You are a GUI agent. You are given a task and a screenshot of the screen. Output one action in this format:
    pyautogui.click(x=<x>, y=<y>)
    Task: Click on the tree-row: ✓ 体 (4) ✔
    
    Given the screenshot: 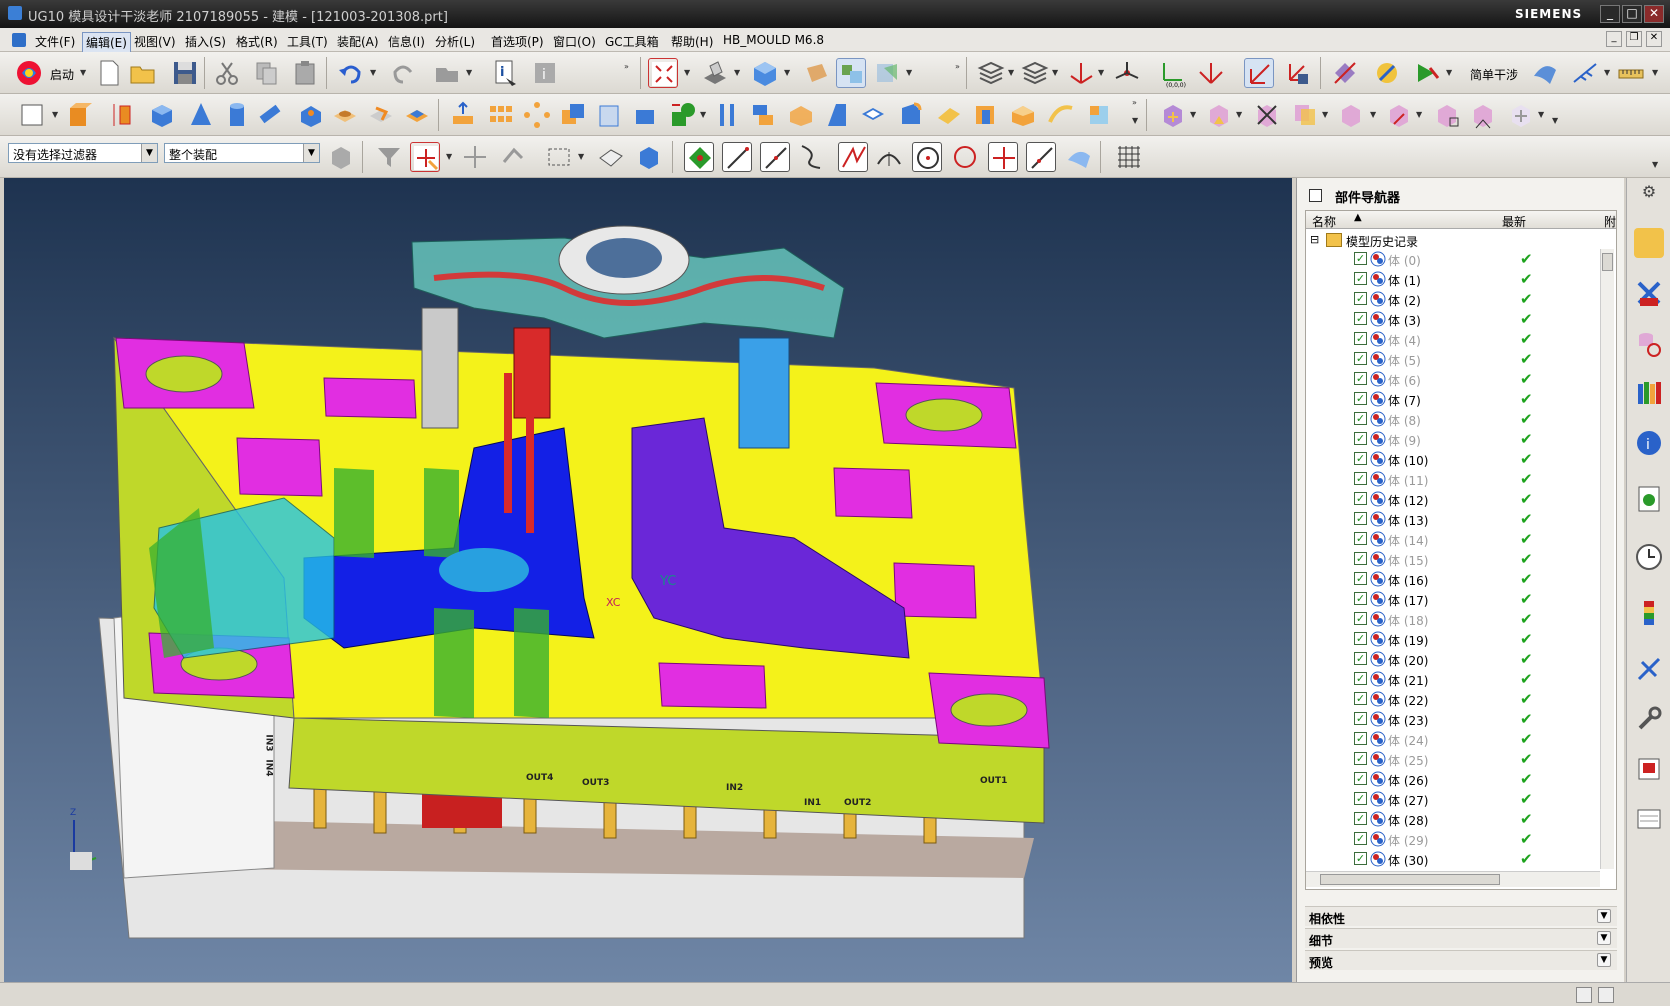 What is the action you would take?
    pyautogui.click(x=1456, y=339)
    